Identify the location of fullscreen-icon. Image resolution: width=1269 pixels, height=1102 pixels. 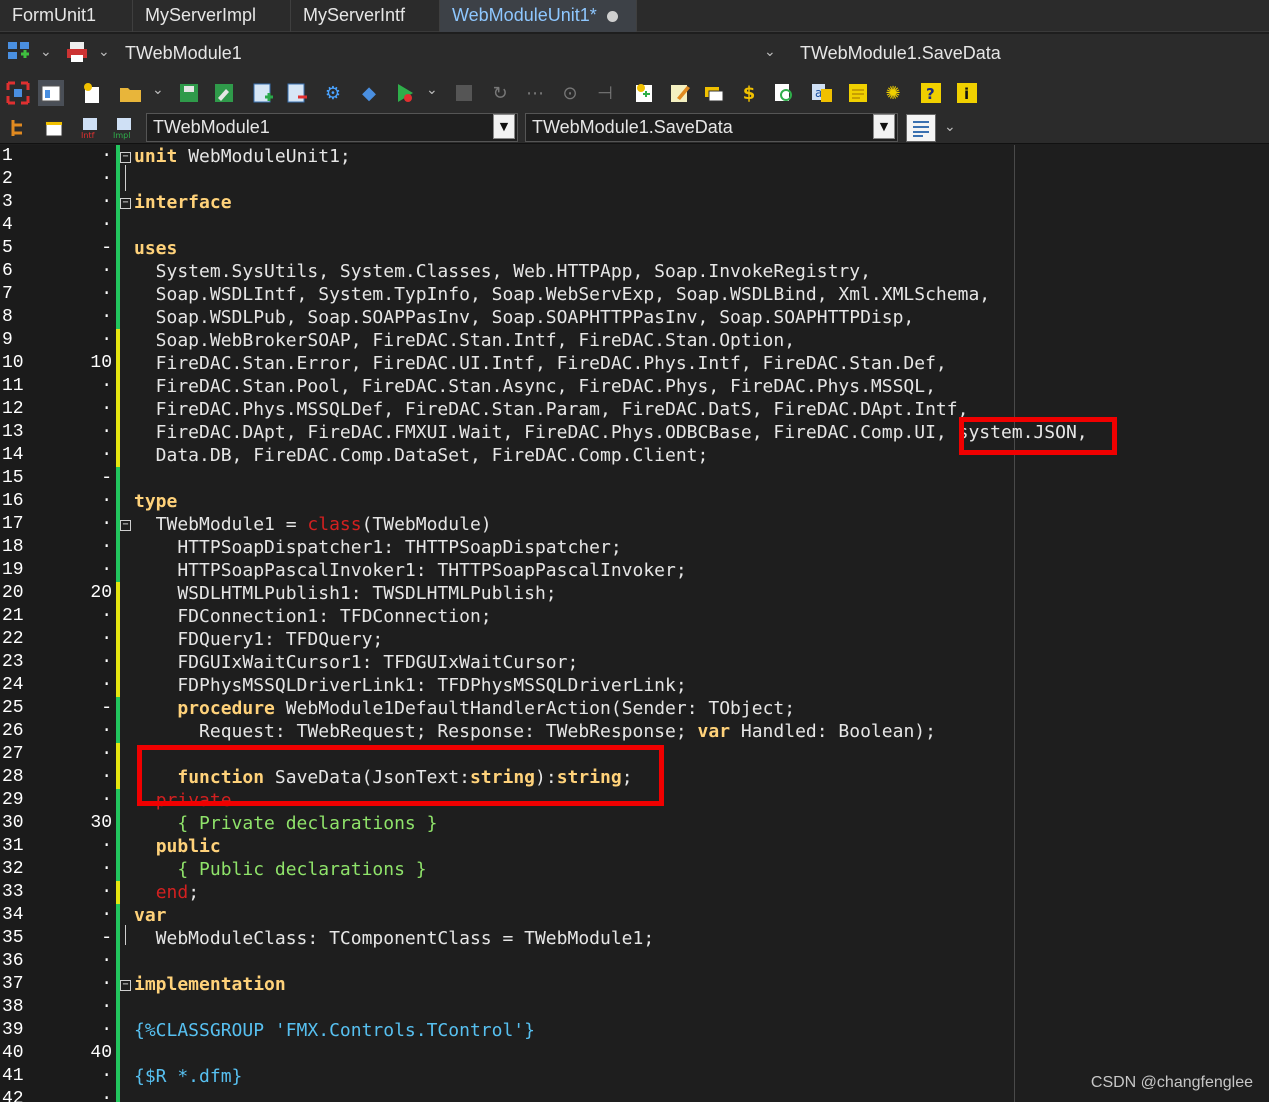
(18, 93).